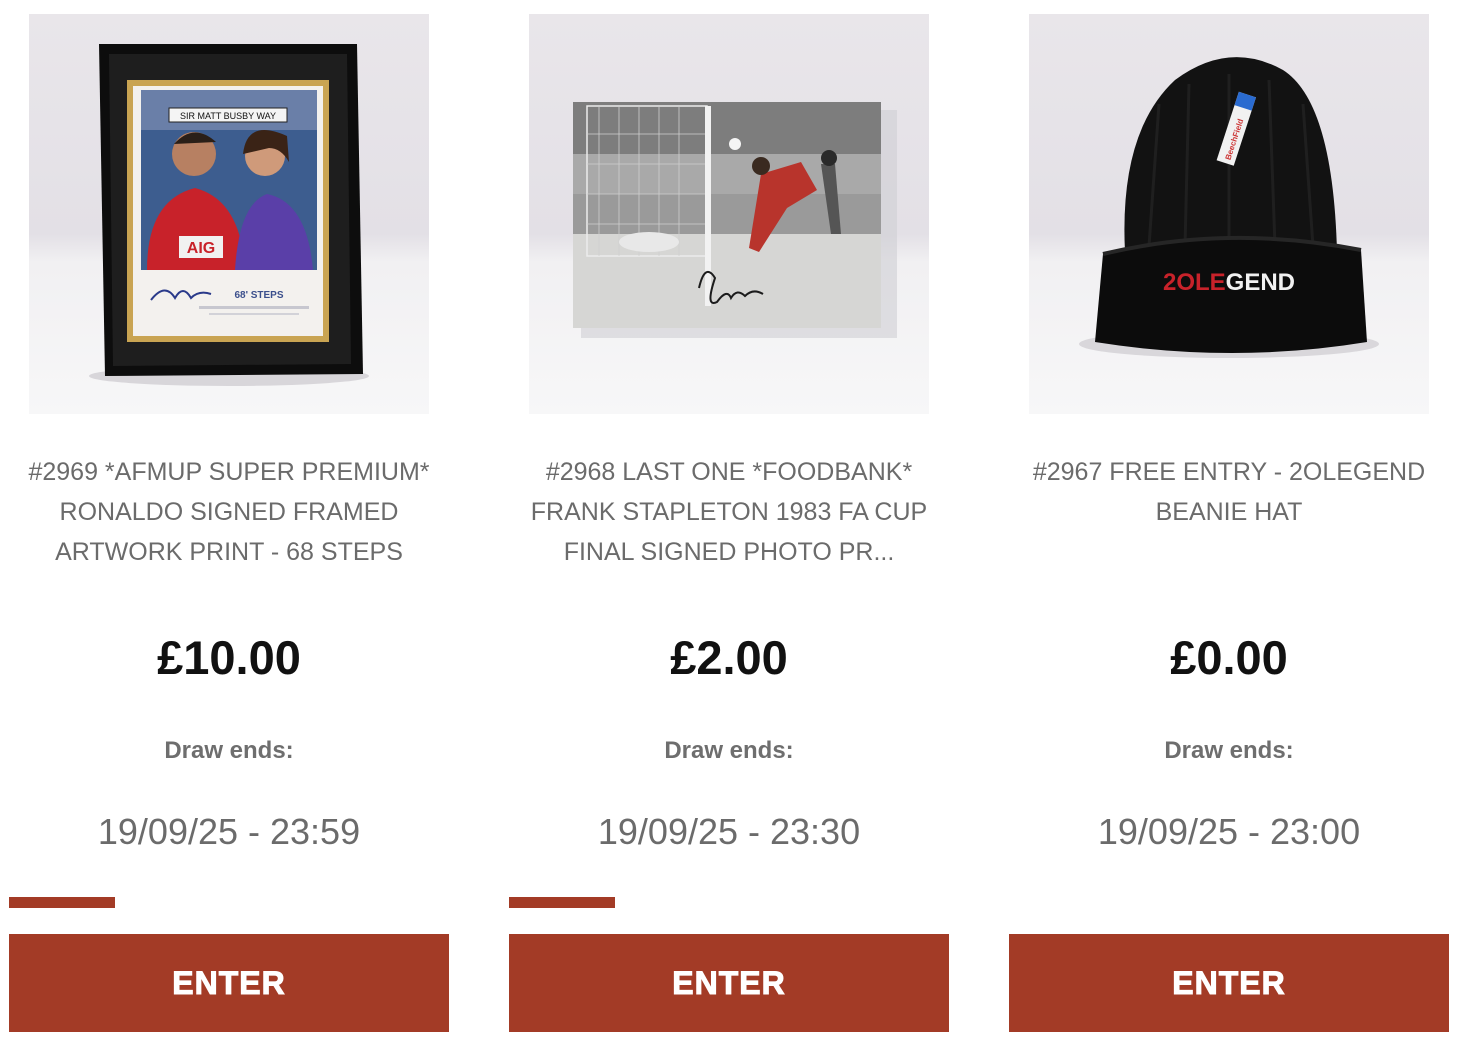  I want to click on ticket-price: £0.00, so click(1229, 657).